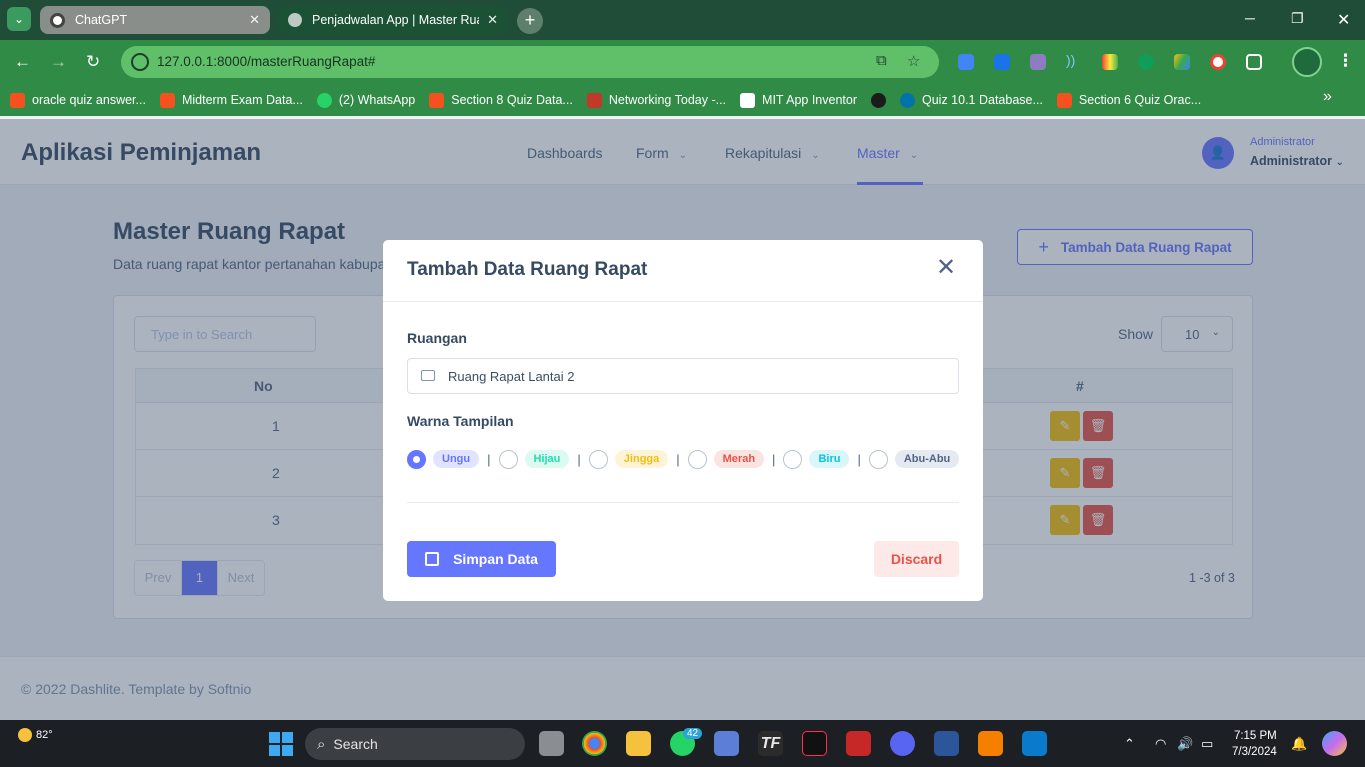 The height and width of the screenshot is (767, 1365). I want to click on extension-shield-icon, so click(1146, 62).